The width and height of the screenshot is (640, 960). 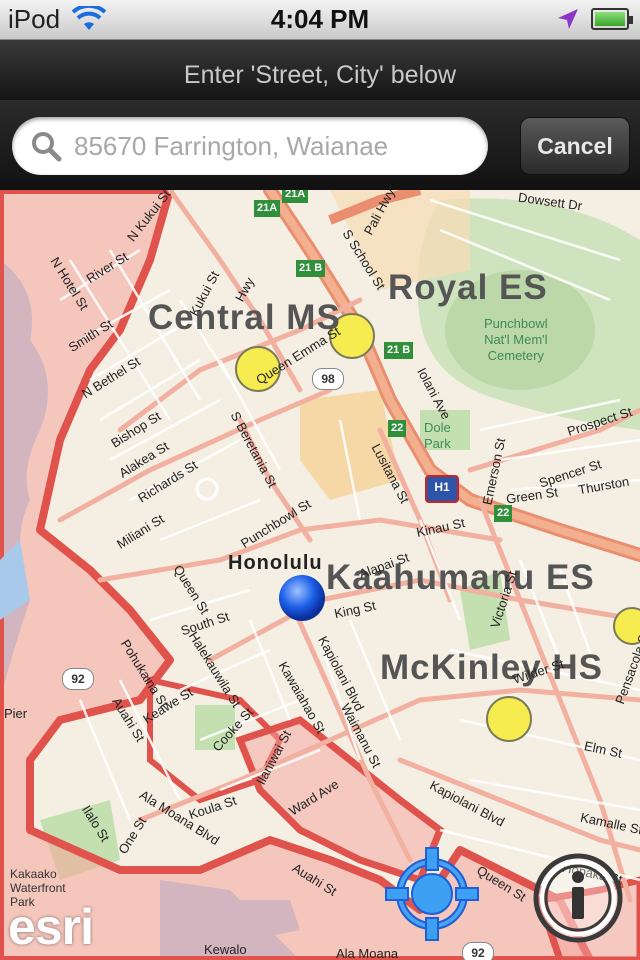 I want to click on cancel-button: Cancel, so click(x=575, y=146).